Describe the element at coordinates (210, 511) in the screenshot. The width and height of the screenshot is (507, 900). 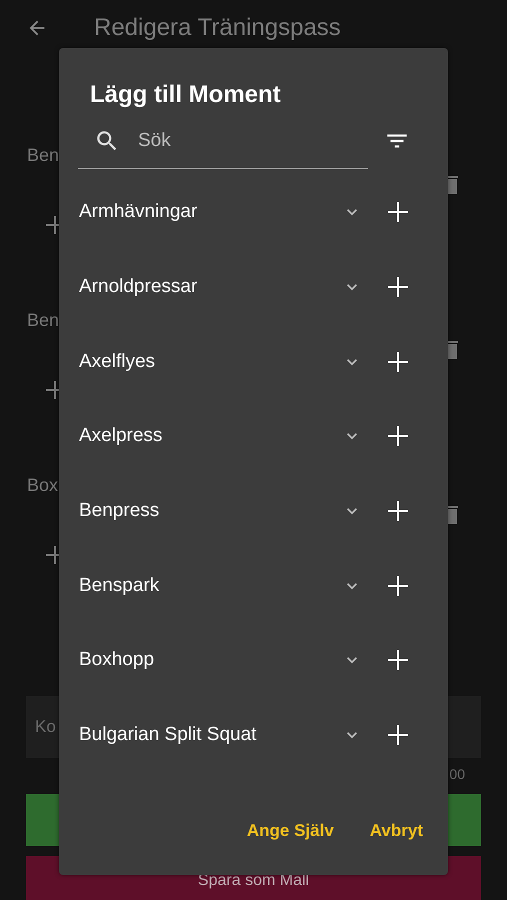
I see `exercise-option: Benpress` at that location.